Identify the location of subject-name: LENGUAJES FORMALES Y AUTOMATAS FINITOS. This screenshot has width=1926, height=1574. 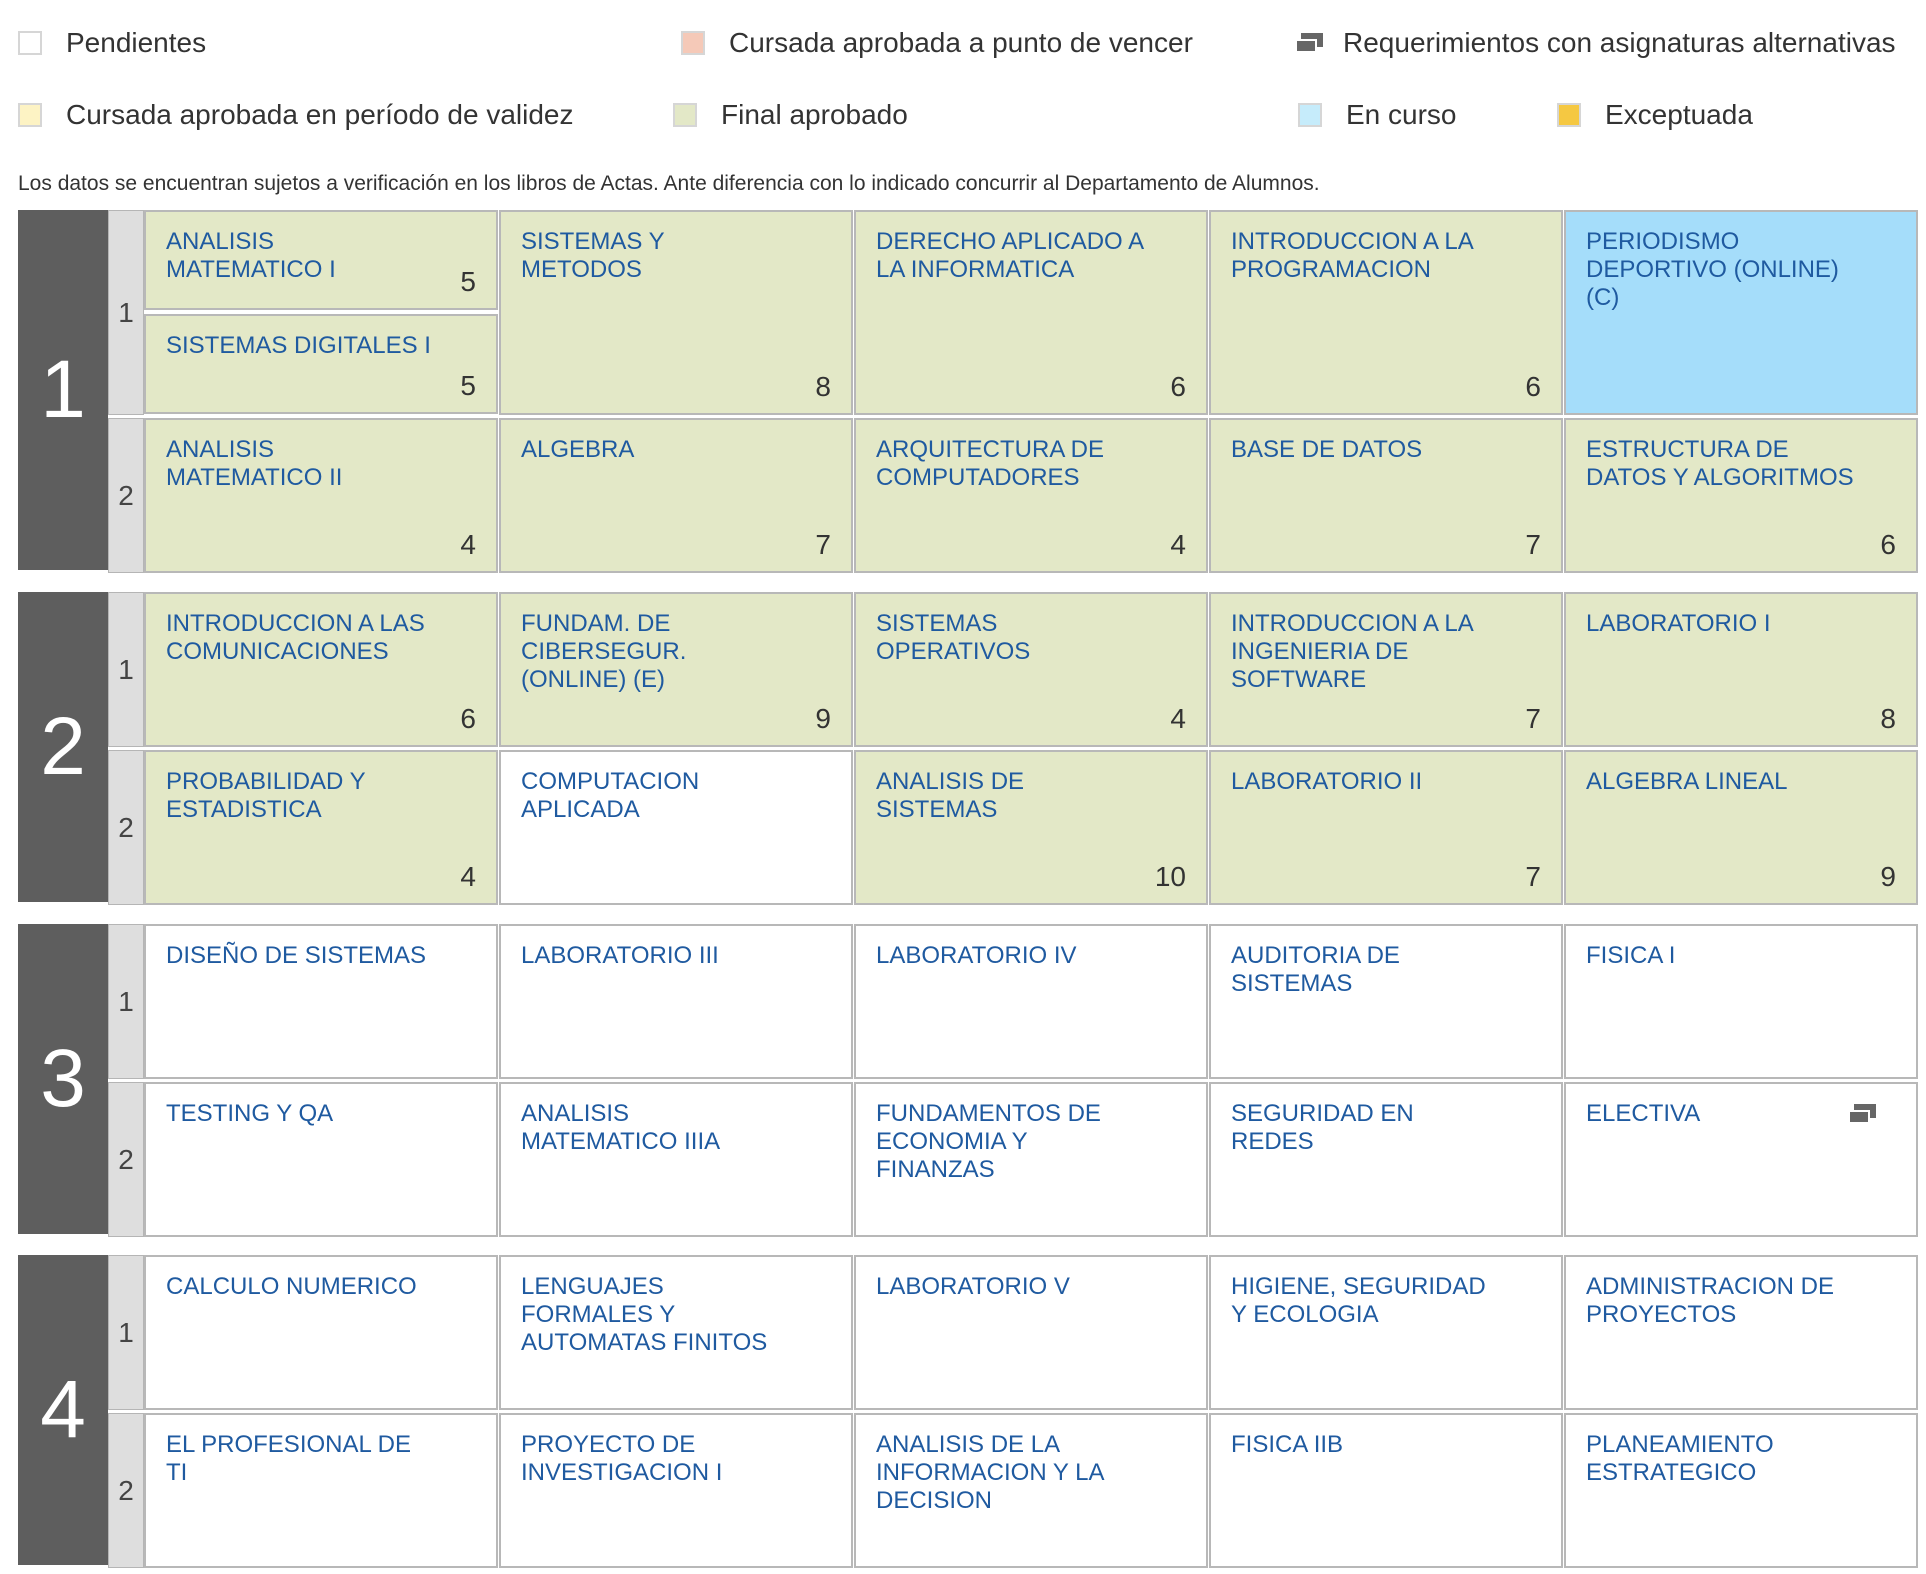
(644, 1314).